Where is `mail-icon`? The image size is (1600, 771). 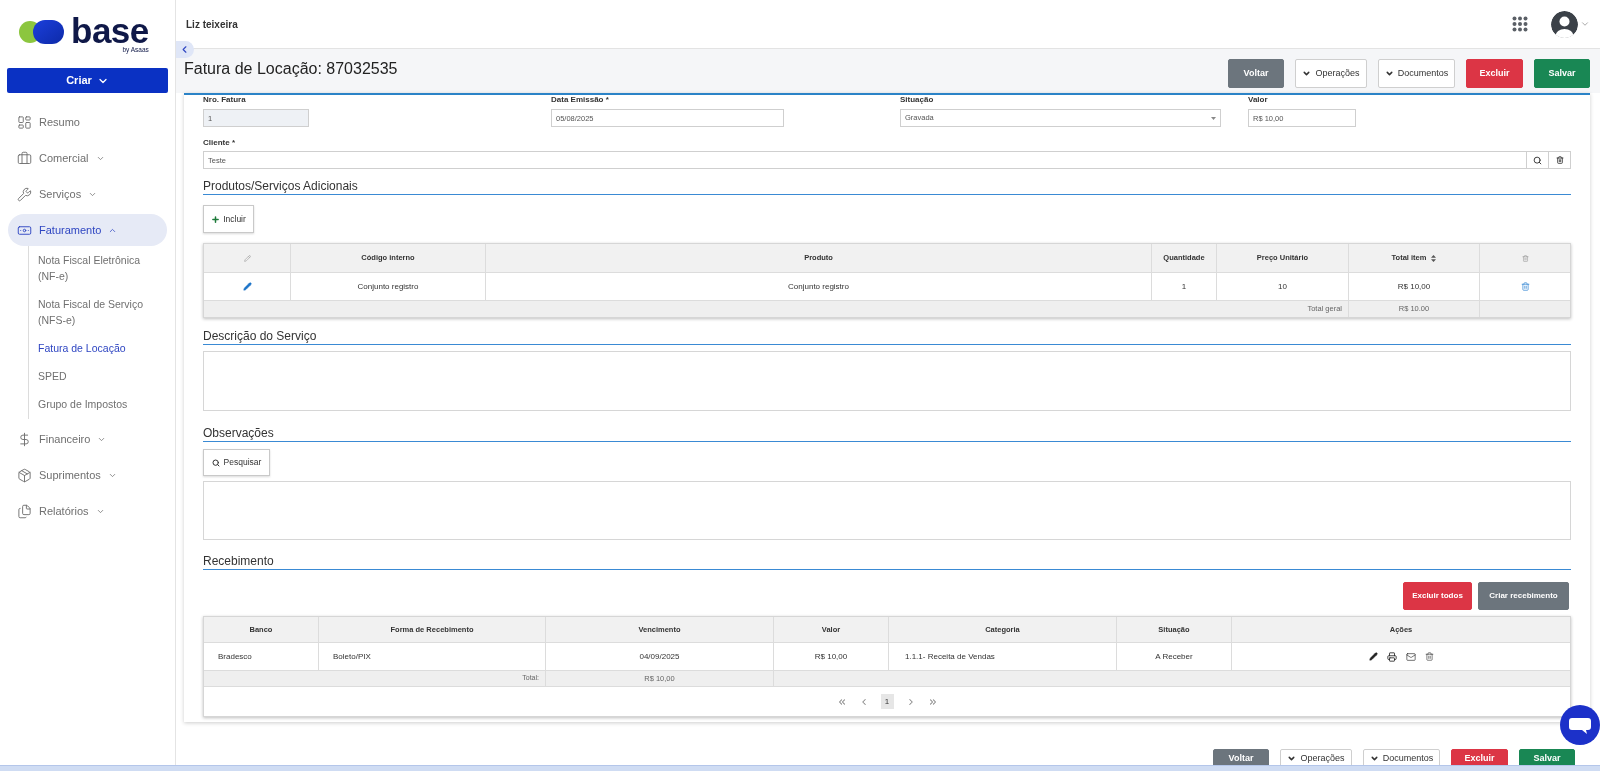 mail-icon is located at coordinates (1410, 656).